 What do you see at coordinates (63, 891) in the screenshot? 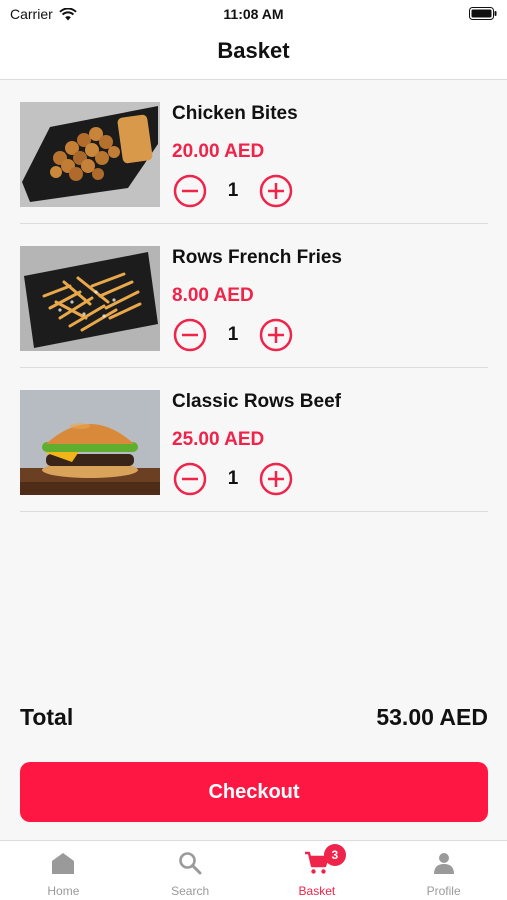
I see `tab-label: Home` at bounding box center [63, 891].